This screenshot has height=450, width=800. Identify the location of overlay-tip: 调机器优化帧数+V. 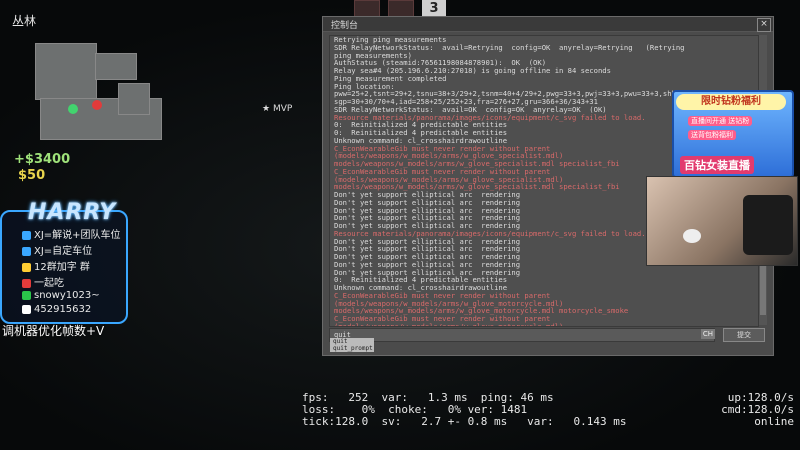
(53, 331).